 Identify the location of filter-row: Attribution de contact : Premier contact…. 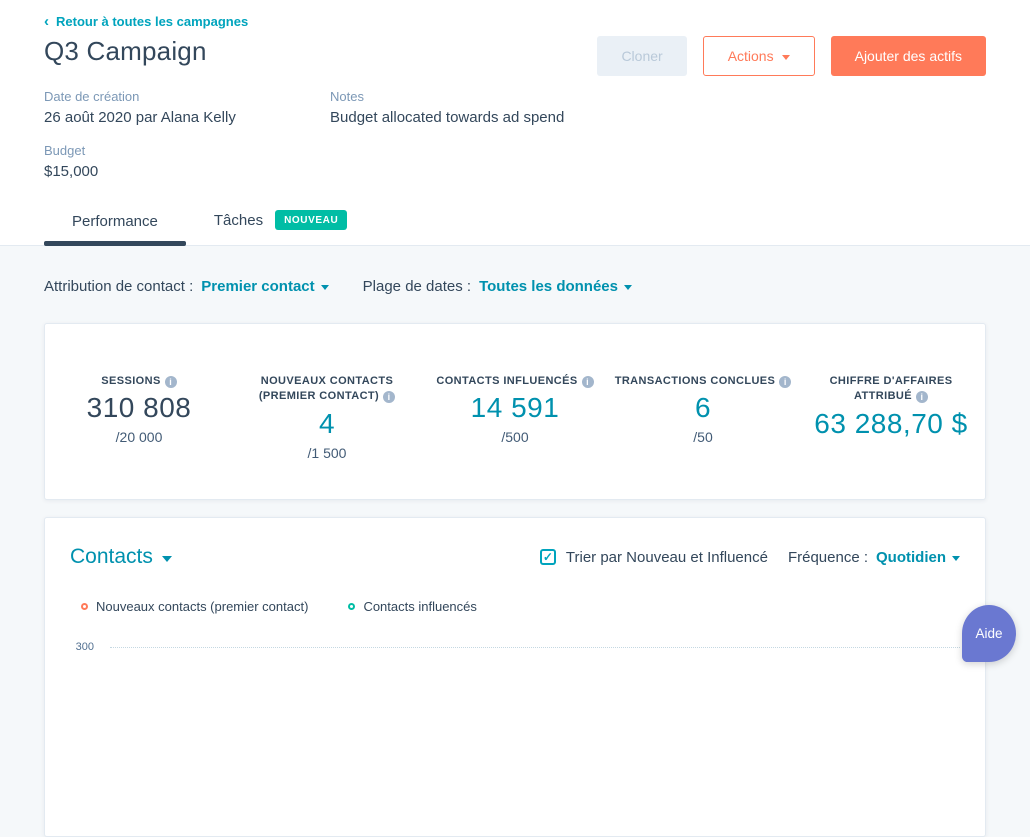
(515, 286).